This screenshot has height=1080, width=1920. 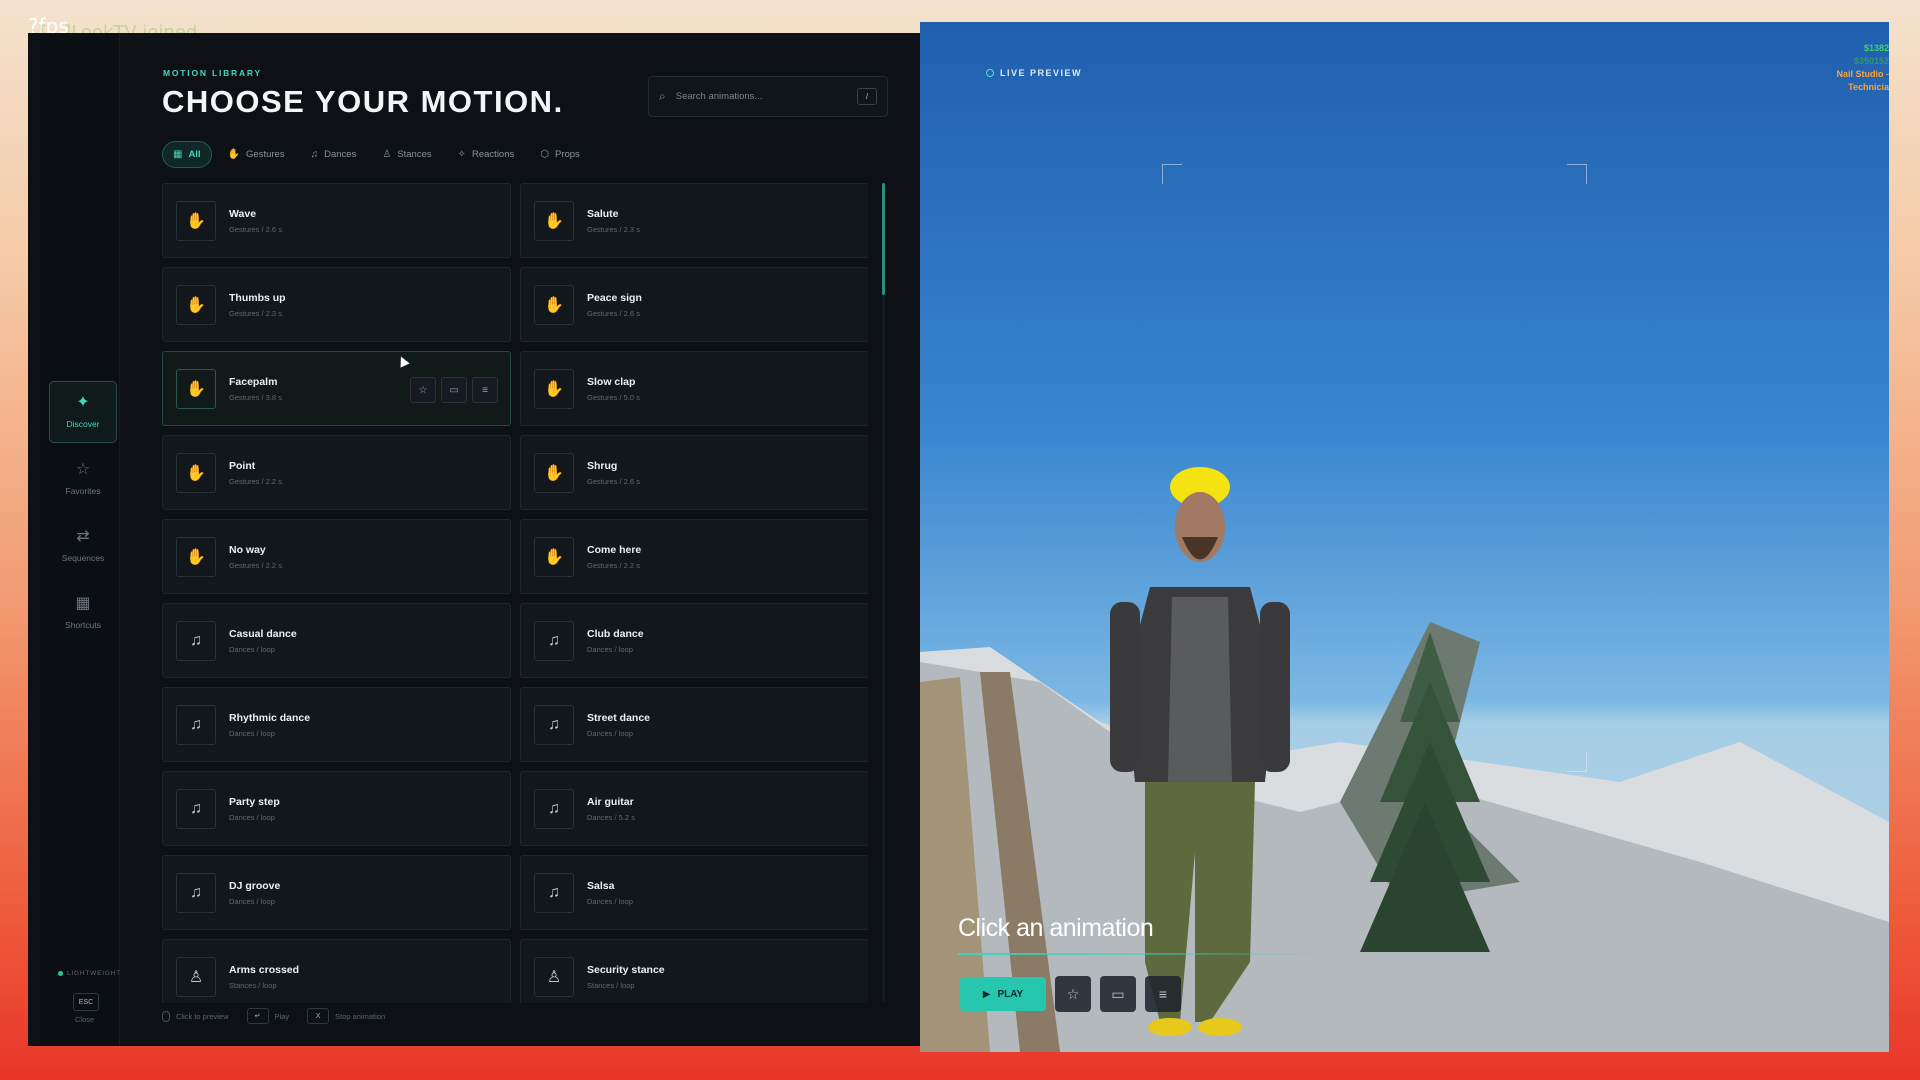 I want to click on search-input, so click(x=761, y=96).